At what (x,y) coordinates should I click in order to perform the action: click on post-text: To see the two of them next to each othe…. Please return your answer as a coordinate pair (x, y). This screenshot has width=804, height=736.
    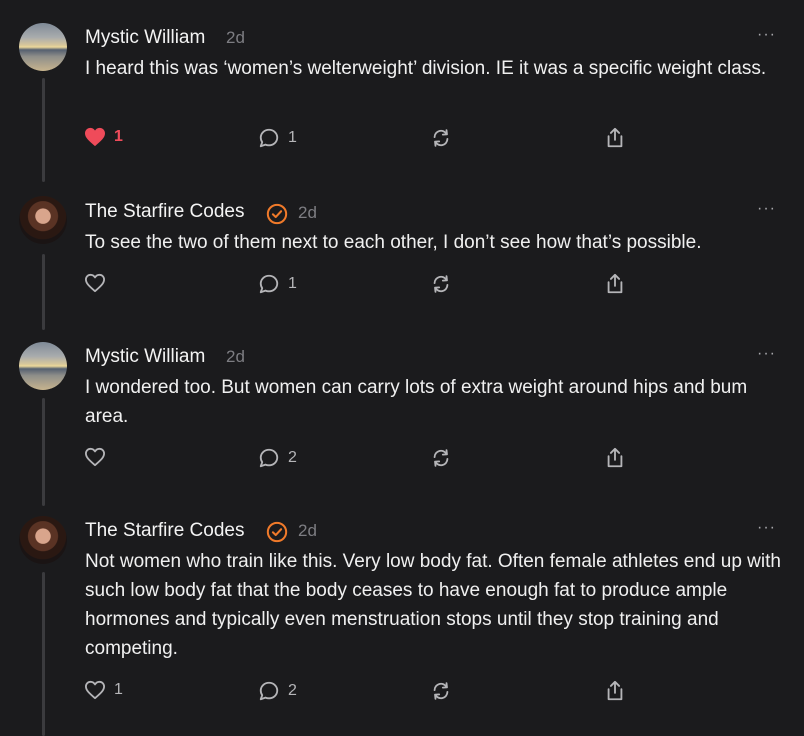
    Looking at the image, I should click on (393, 242).